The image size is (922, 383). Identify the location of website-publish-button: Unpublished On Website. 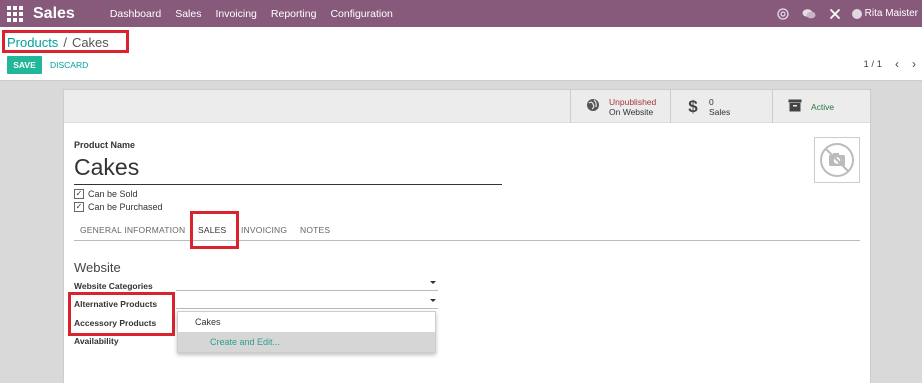
(620, 106).